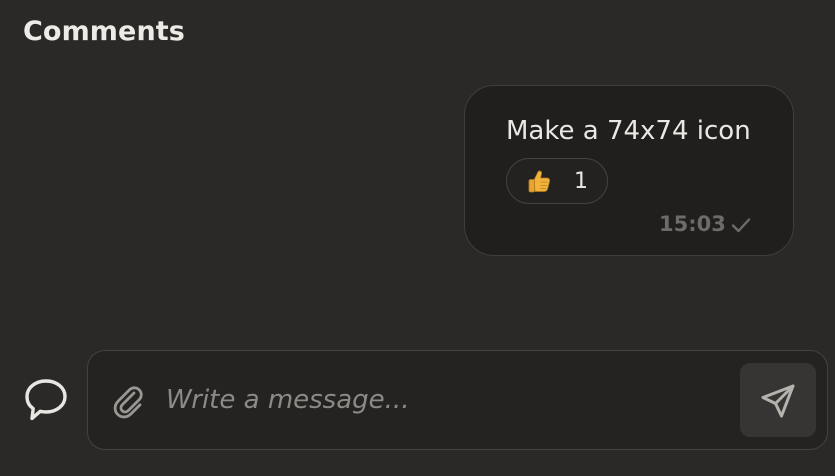  I want to click on check-icon, so click(741, 225).